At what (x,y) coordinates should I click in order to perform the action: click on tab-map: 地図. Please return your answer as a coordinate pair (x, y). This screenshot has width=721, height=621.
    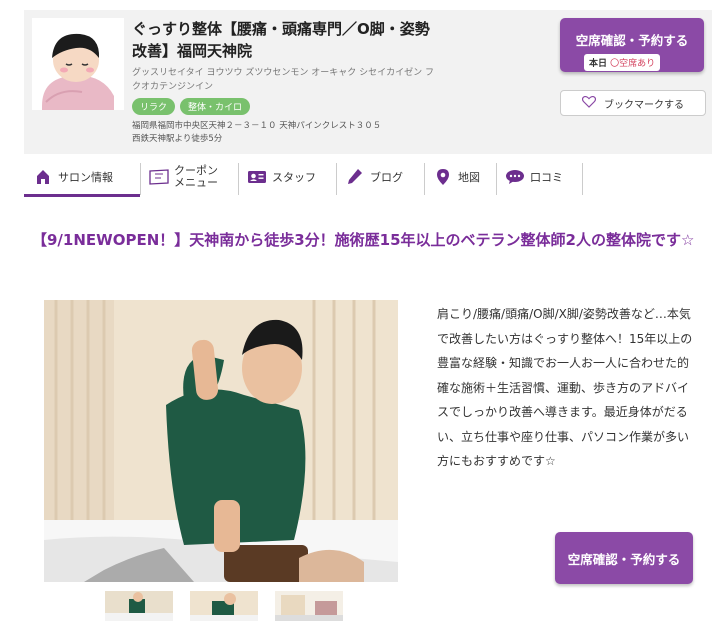
    Looking at the image, I should click on (460, 177).